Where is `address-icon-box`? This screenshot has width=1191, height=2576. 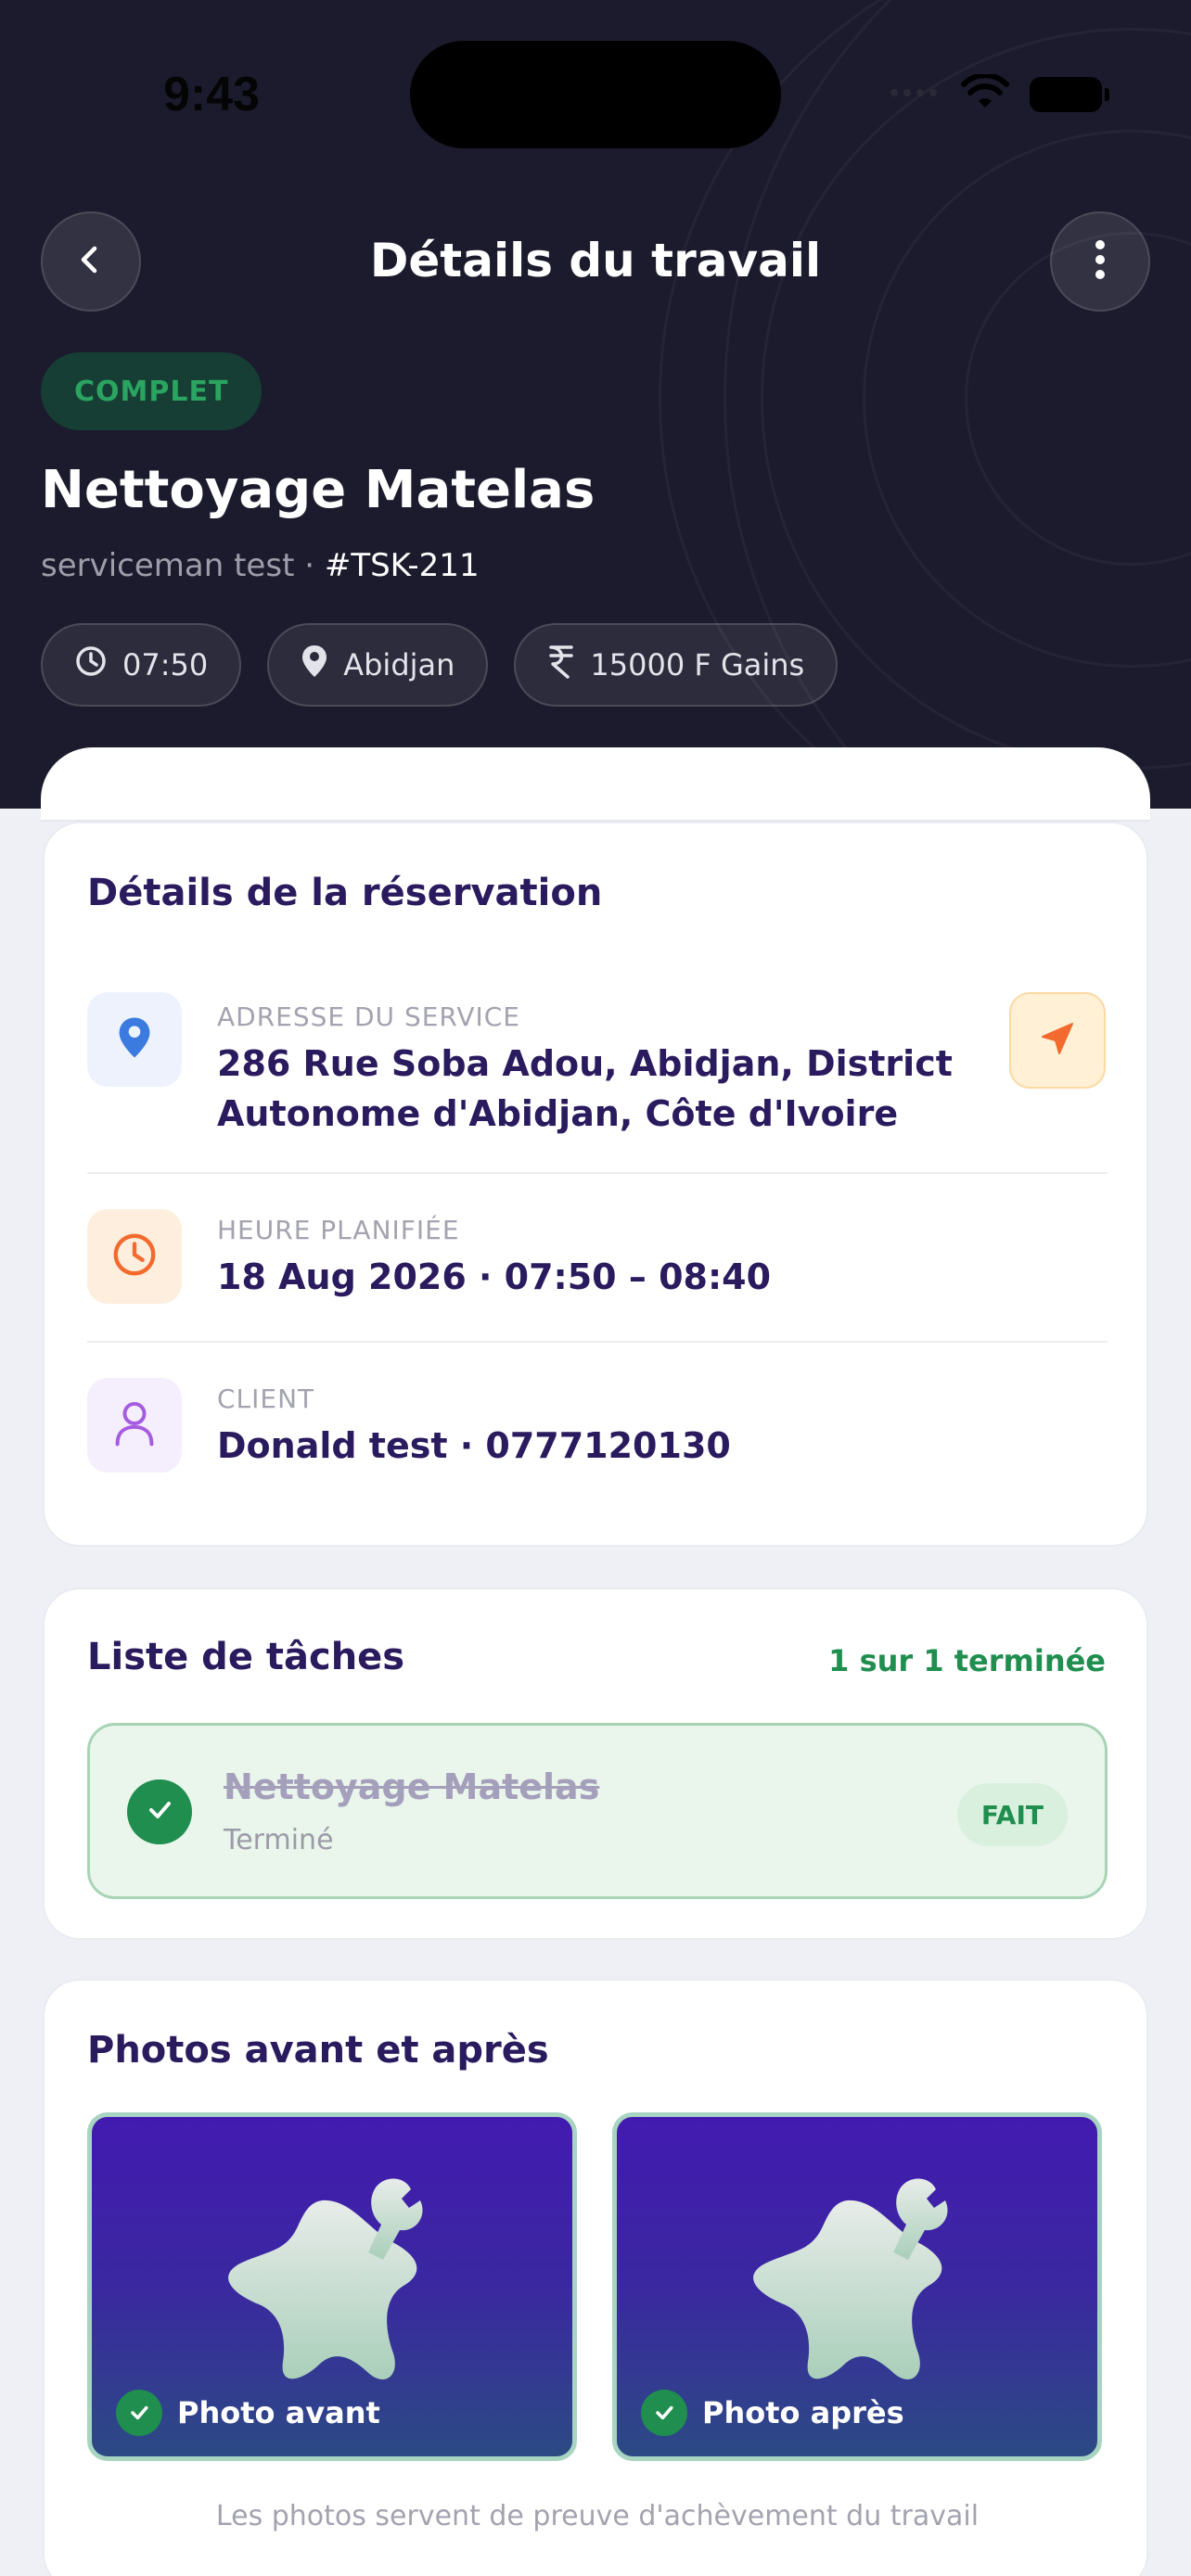
address-icon-box is located at coordinates (134, 1039).